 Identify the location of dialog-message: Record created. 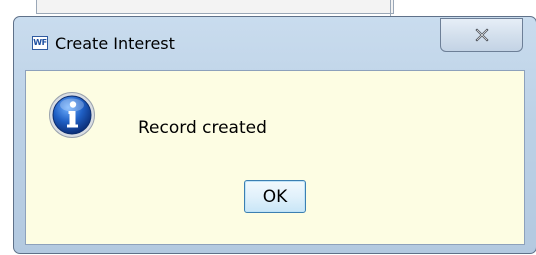
(202, 128).